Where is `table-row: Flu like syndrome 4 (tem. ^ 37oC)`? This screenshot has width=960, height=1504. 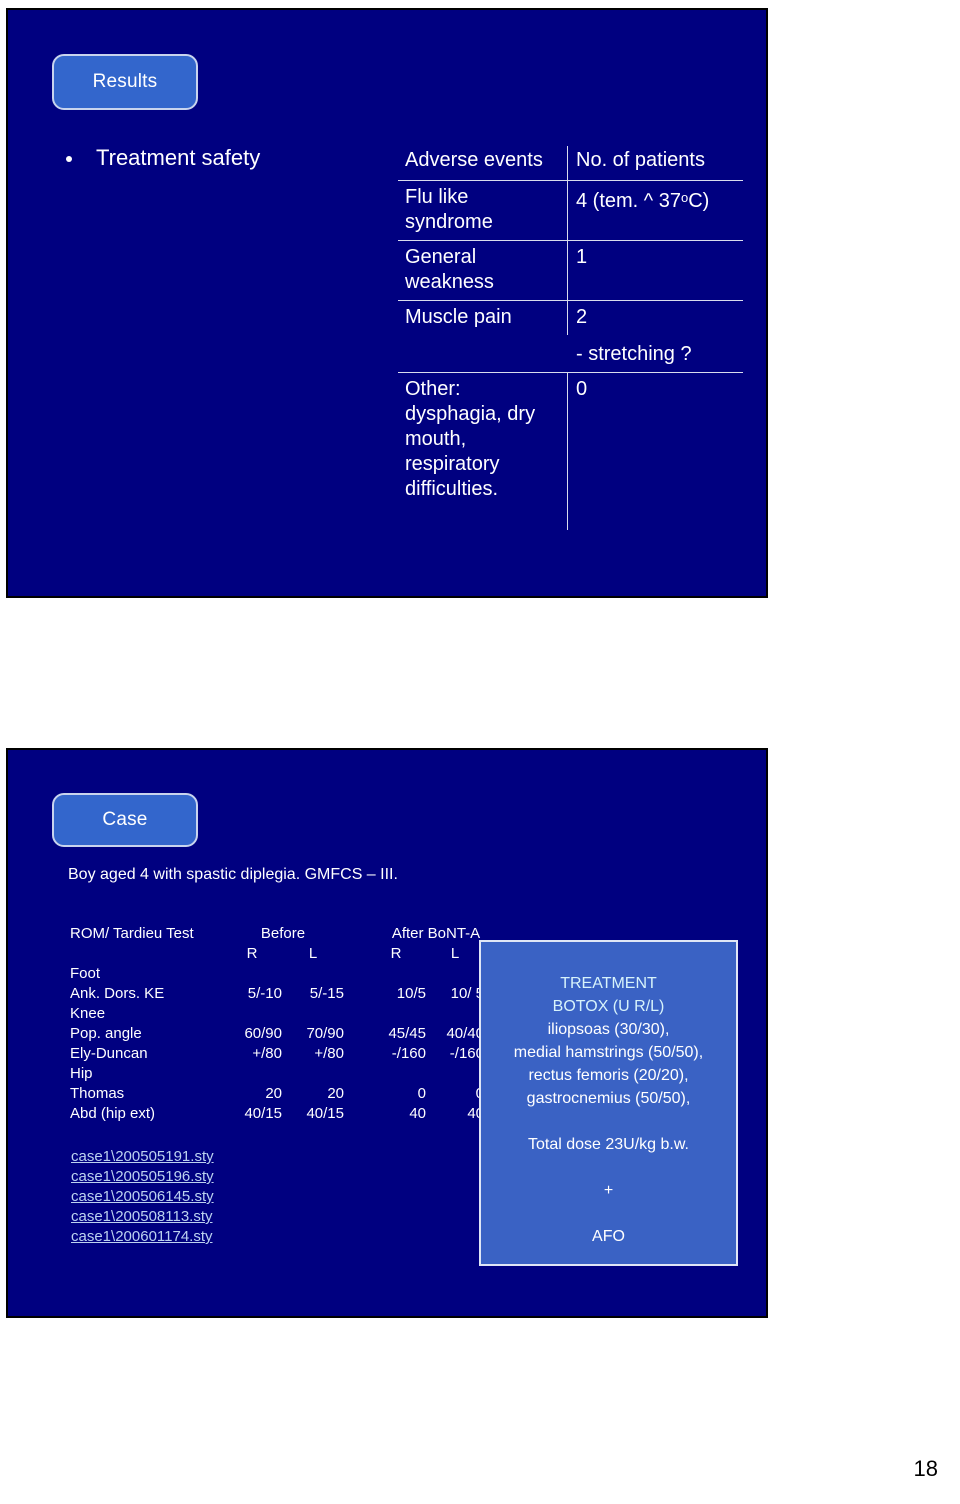
table-row: Flu like syndrome 4 (tem. ^ 37oC) is located at coordinates (570, 211).